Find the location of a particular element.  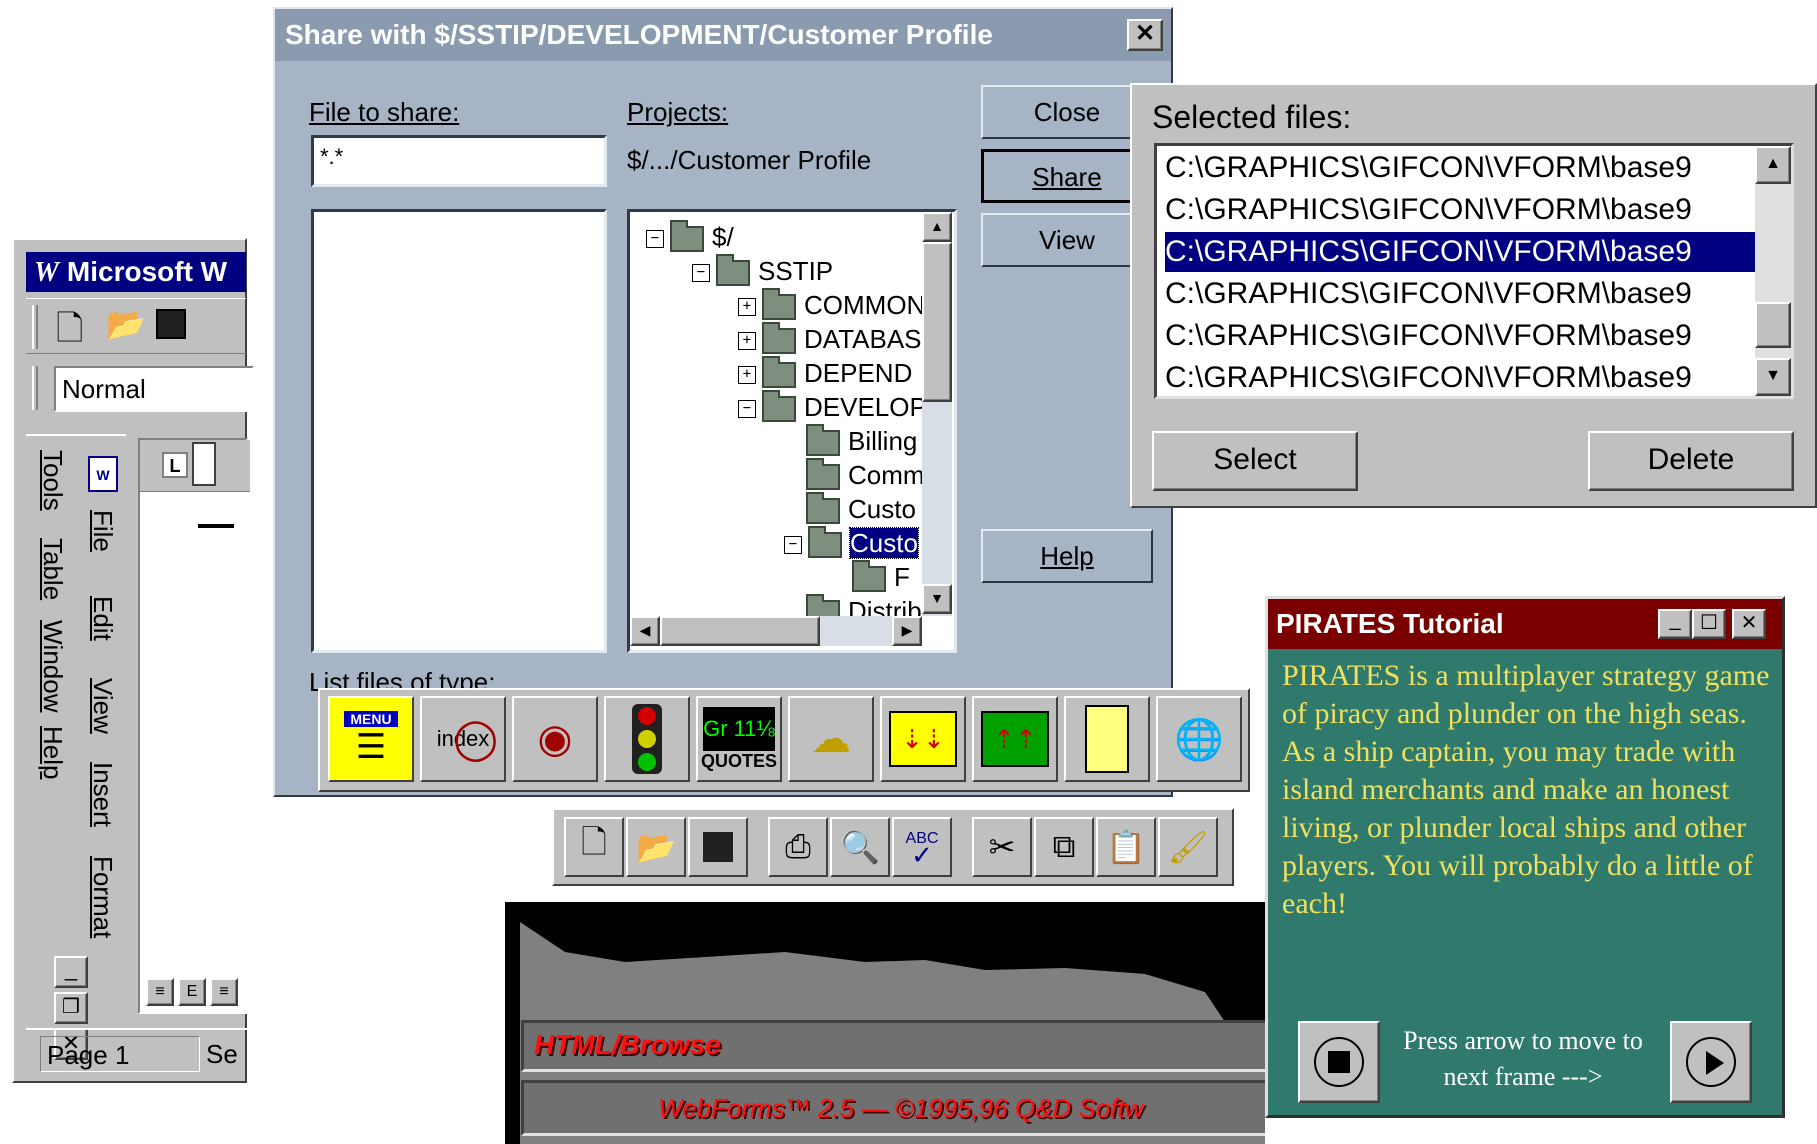

globe-orbit-icon: 🌐 is located at coordinates (1199, 739).